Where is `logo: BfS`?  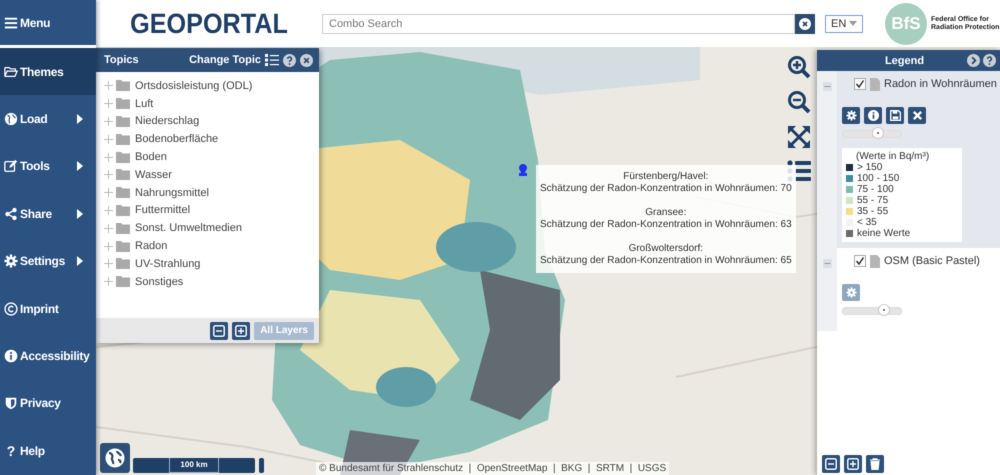
logo: BfS is located at coordinates (906, 23).